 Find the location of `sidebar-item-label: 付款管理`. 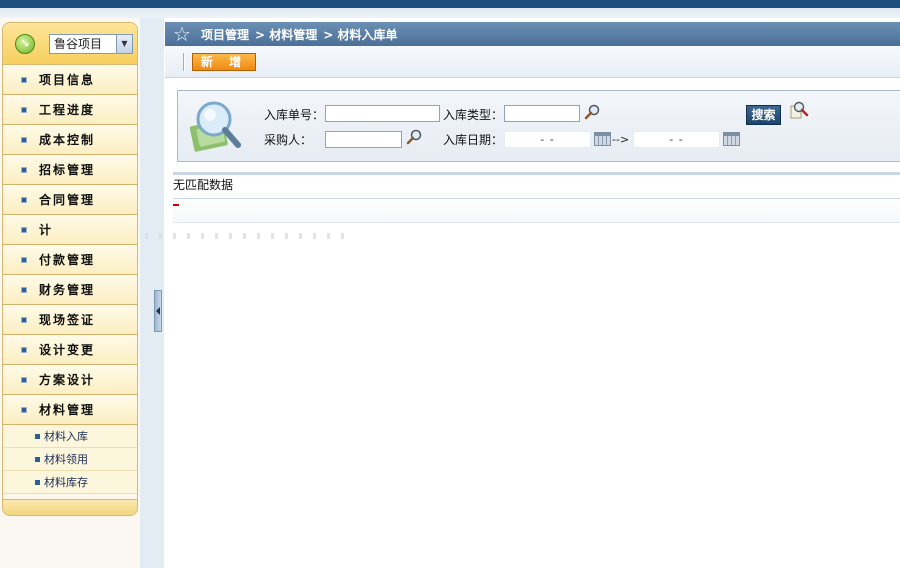

sidebar-item-label: 付款管理 is located at coordinates (67, 260).